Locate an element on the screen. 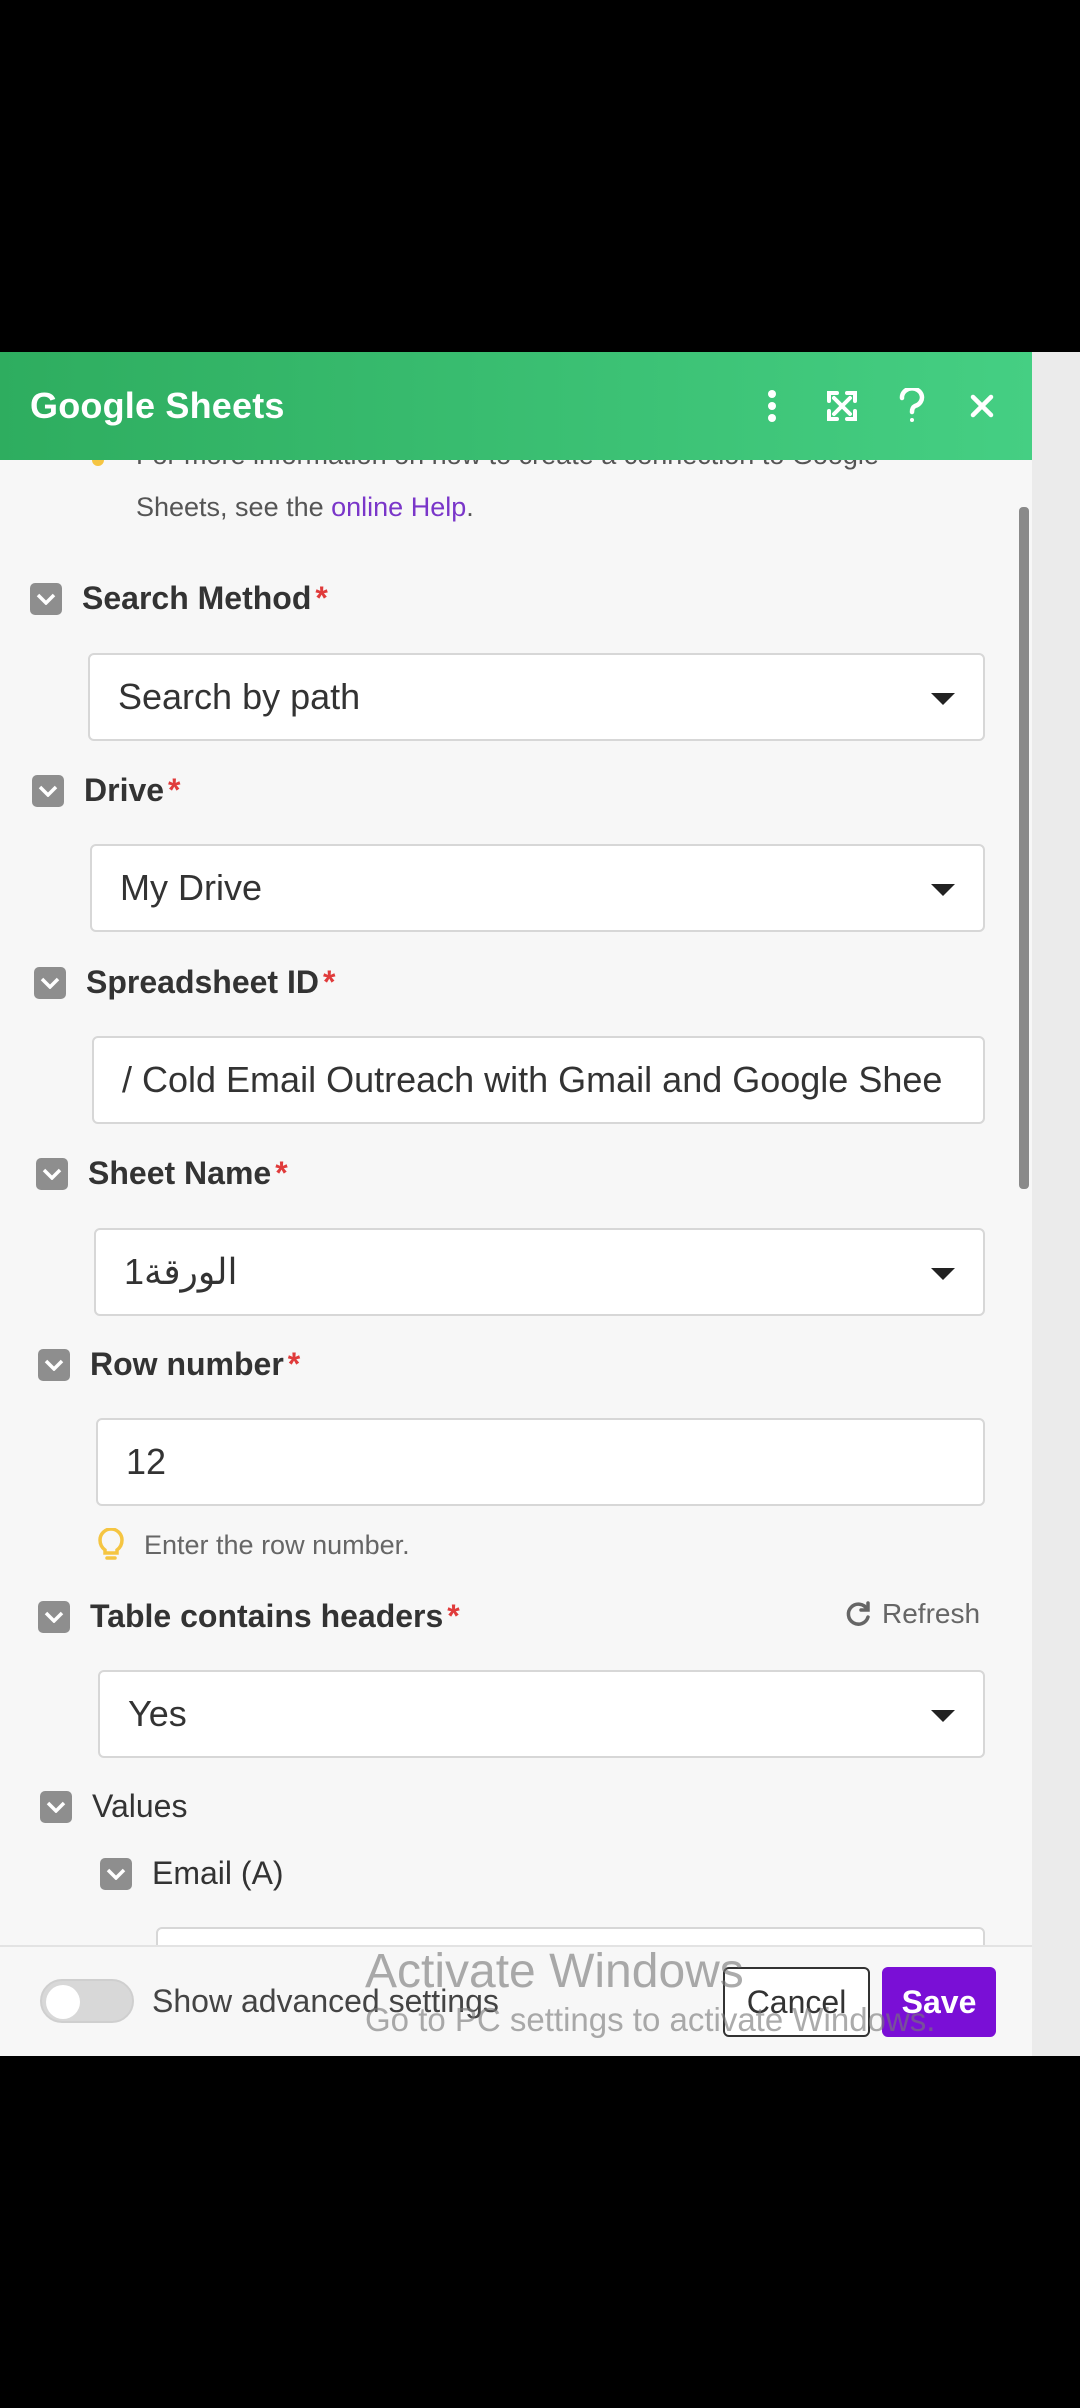 The width and height of the screenshot is (1080, 2408). header-actions is located at coordinates (877, 406).